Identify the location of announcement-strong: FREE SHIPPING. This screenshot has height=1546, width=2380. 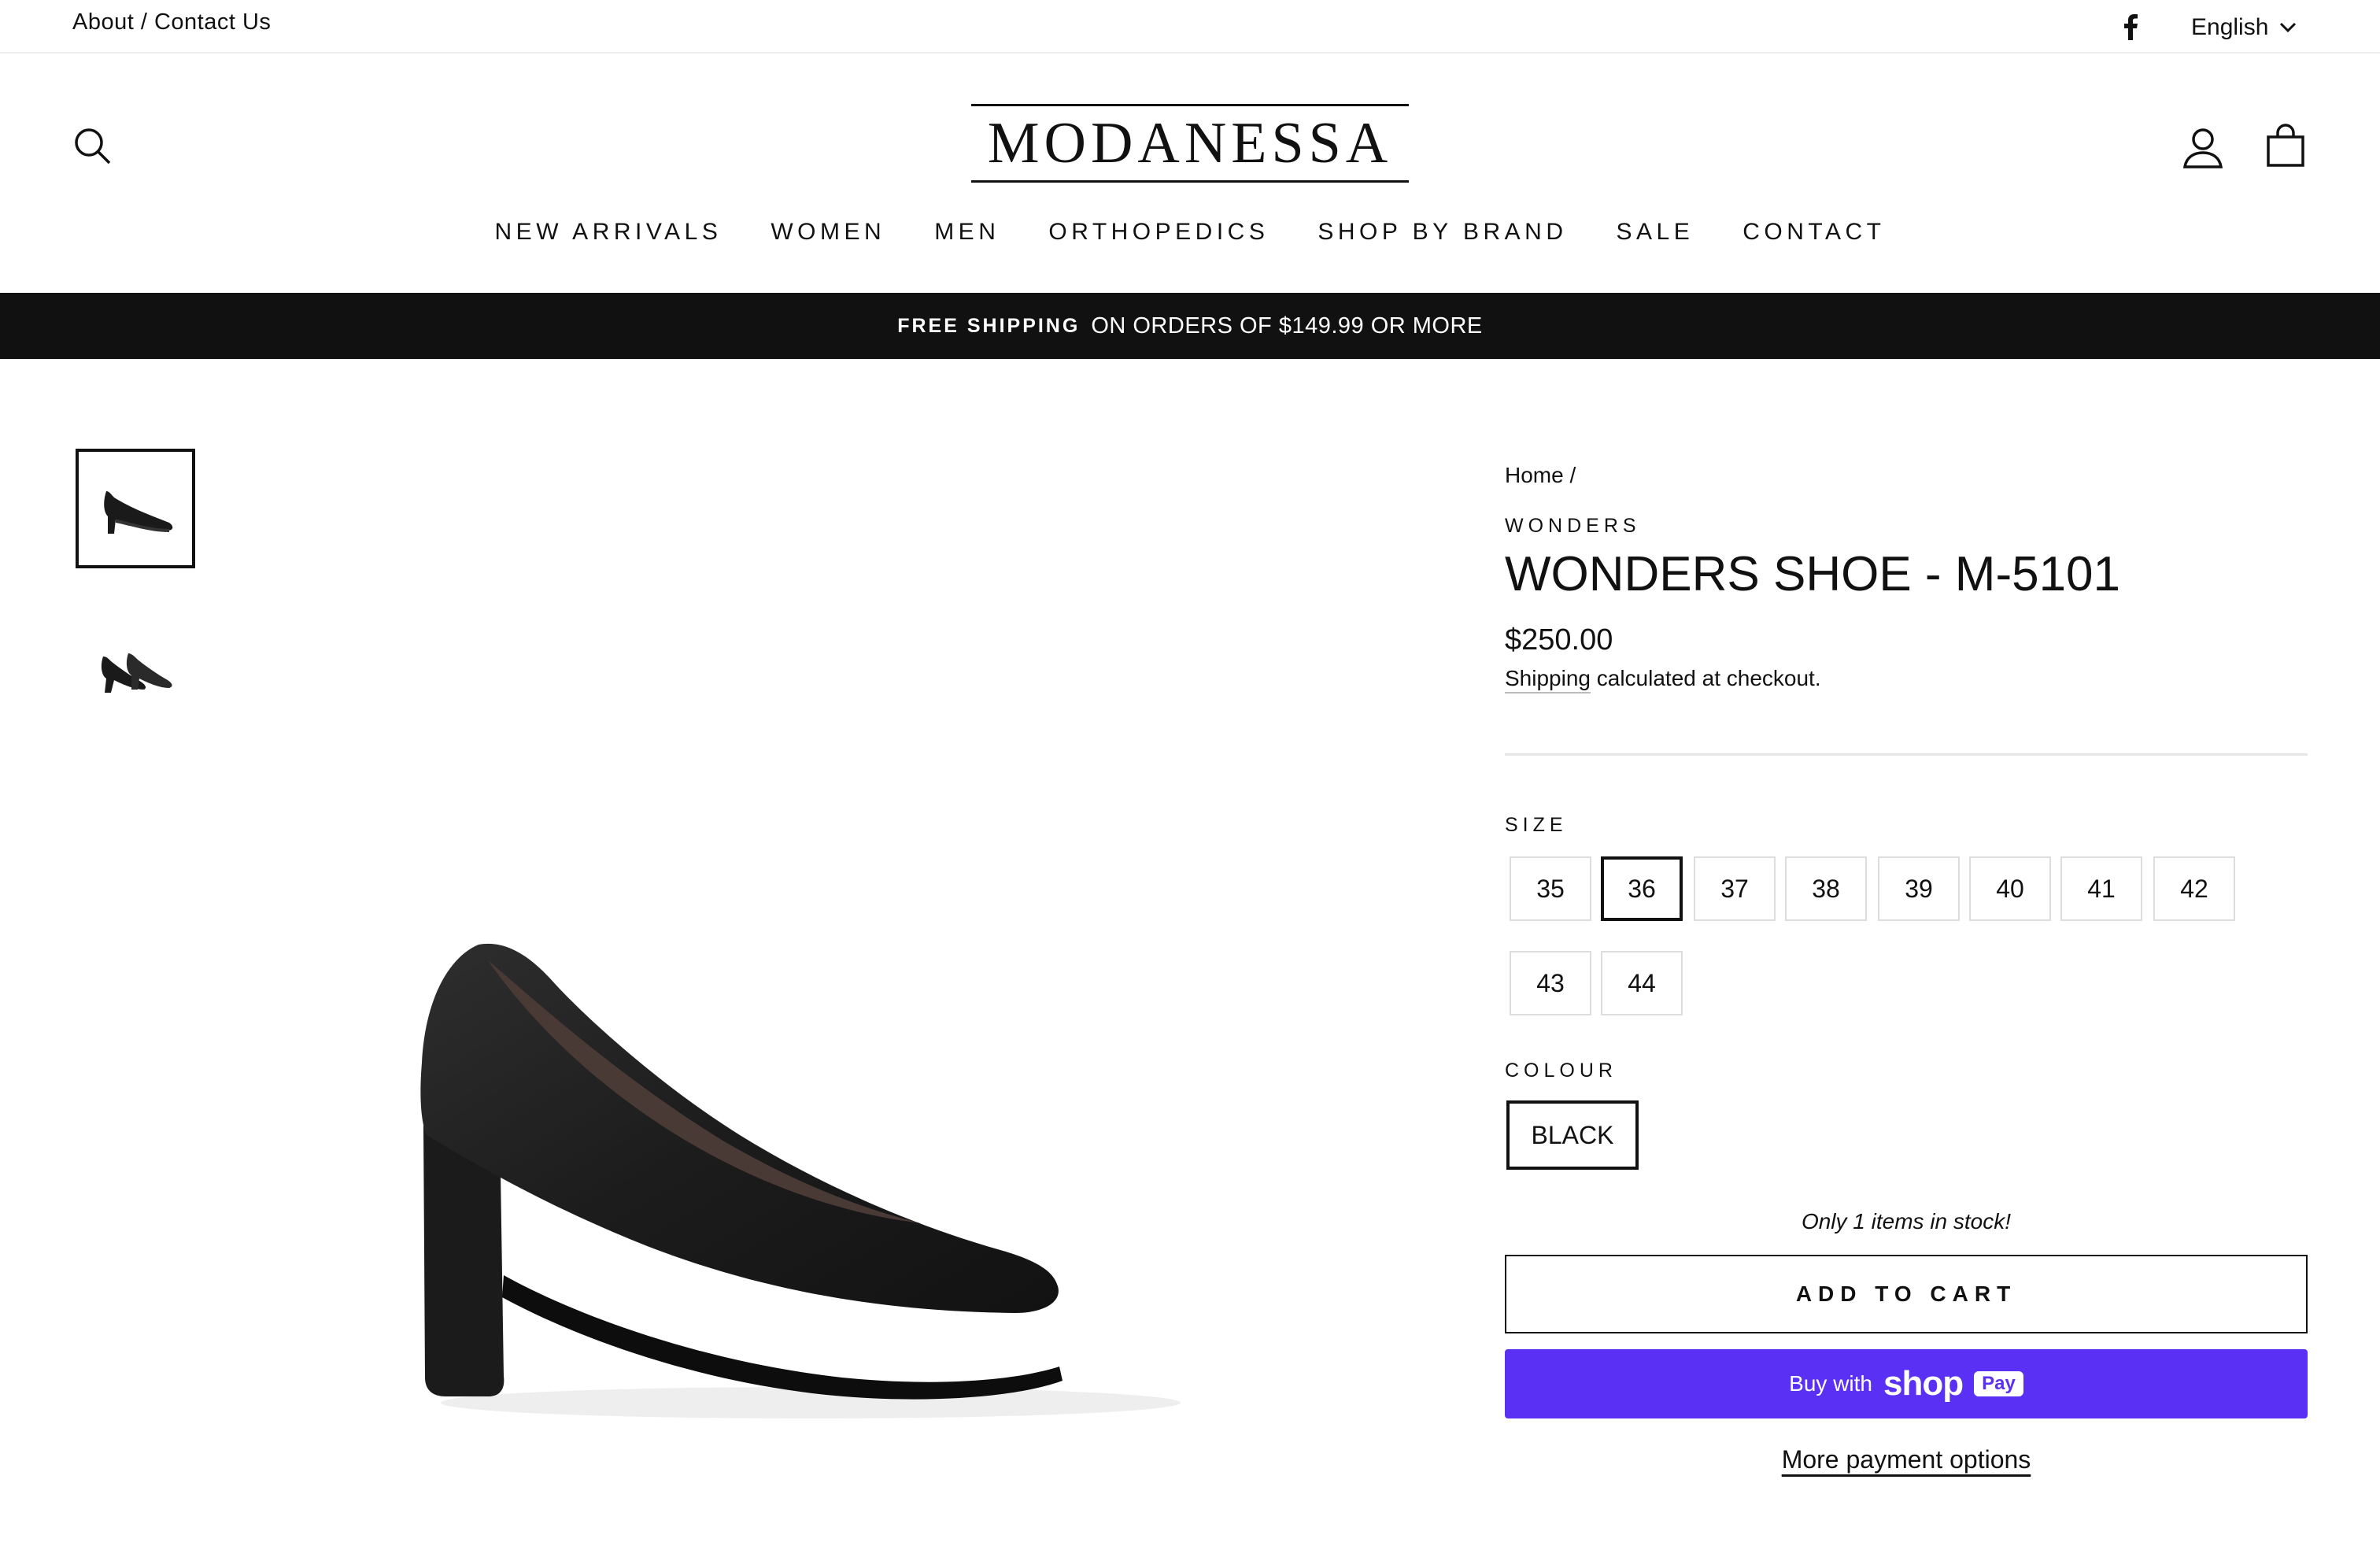
(989, 326).